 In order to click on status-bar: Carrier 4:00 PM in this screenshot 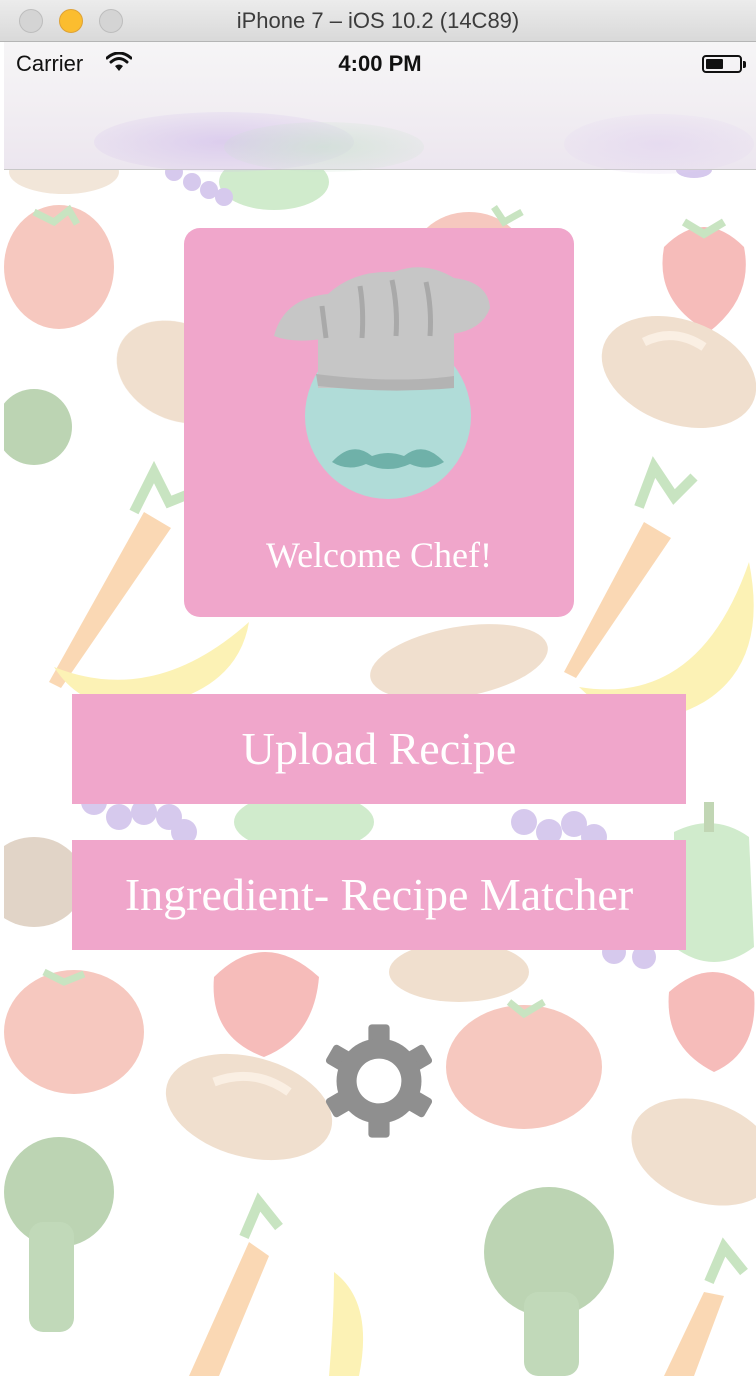, I will do `click(380, 62)`.